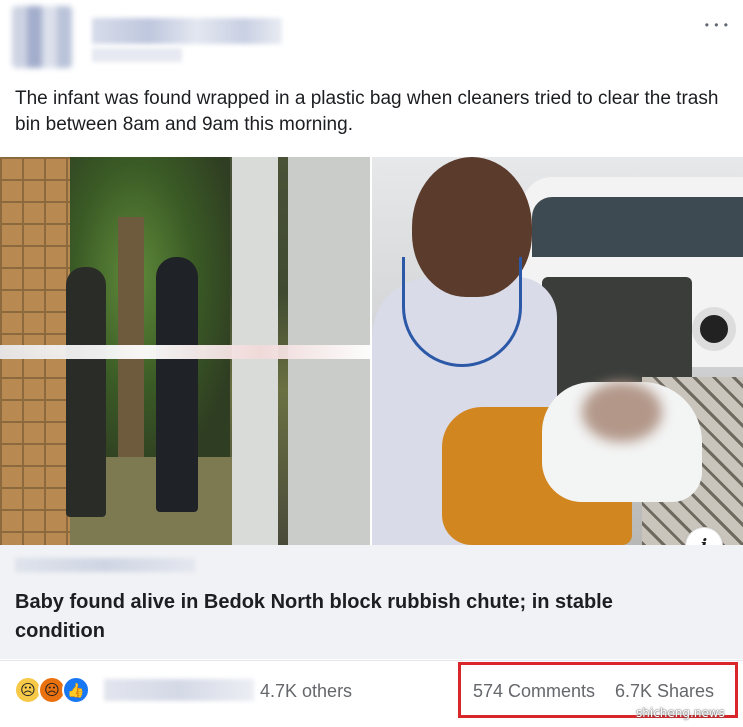 The width and height of the screenshot is (743, 727). What do you see at coordinates (306, 691) in the screenshot?
I see `reactions-count: 4.7K others` at bounding box center [306, 691].